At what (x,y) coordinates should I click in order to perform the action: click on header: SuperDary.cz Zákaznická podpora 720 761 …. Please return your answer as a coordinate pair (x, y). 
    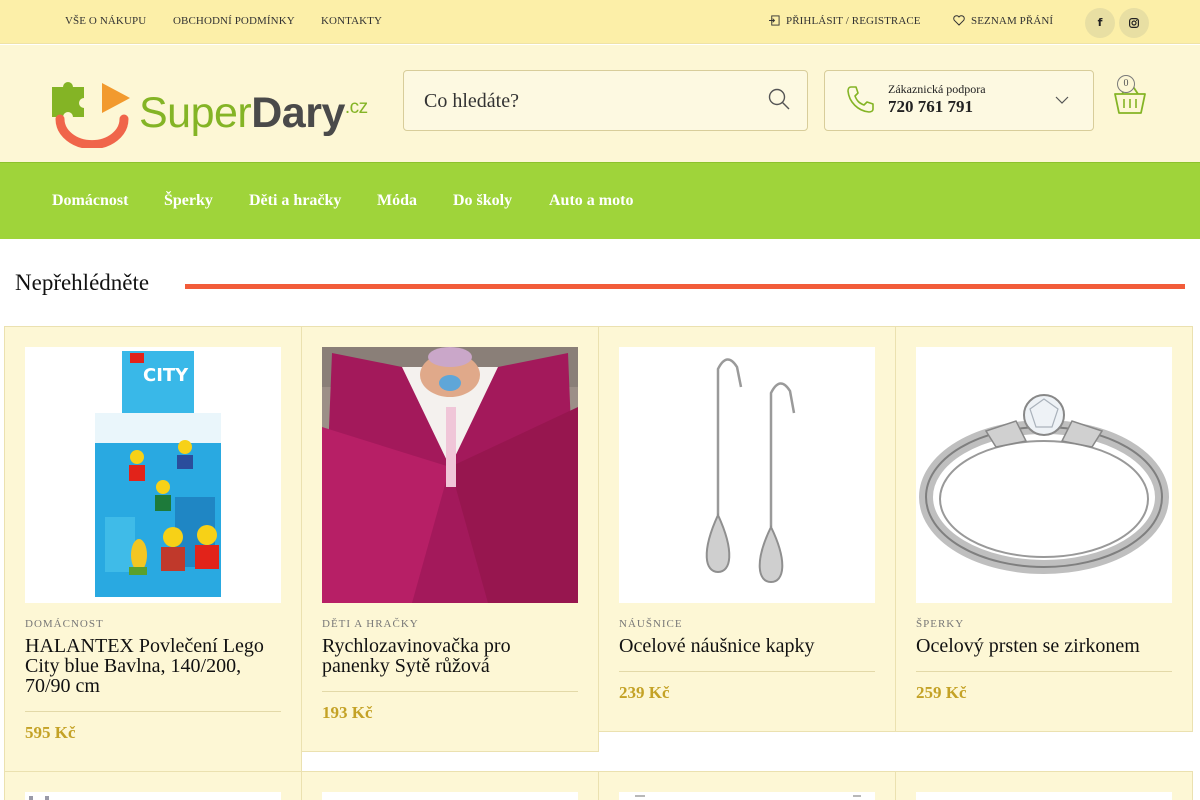
    Looking at the image, I should click on (600, 103).